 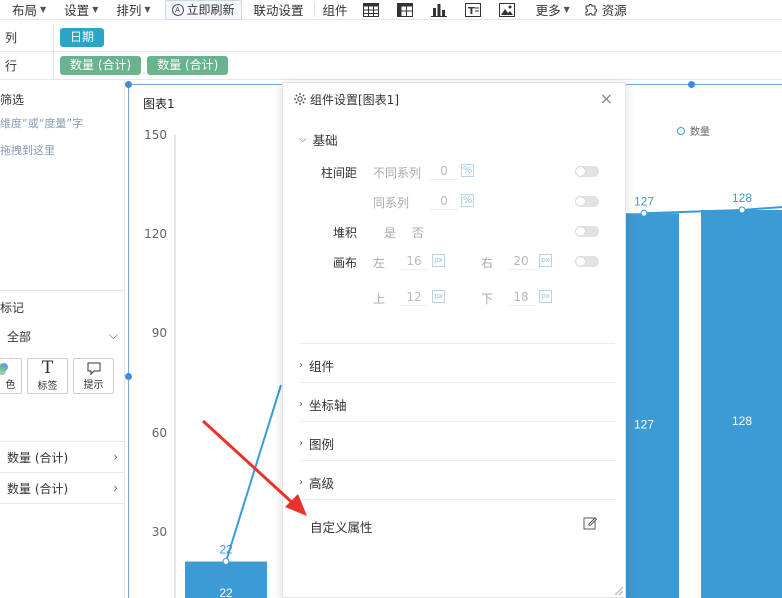 I want to click on chevron-down-icon: ⌵, so click(x=303, y=139).